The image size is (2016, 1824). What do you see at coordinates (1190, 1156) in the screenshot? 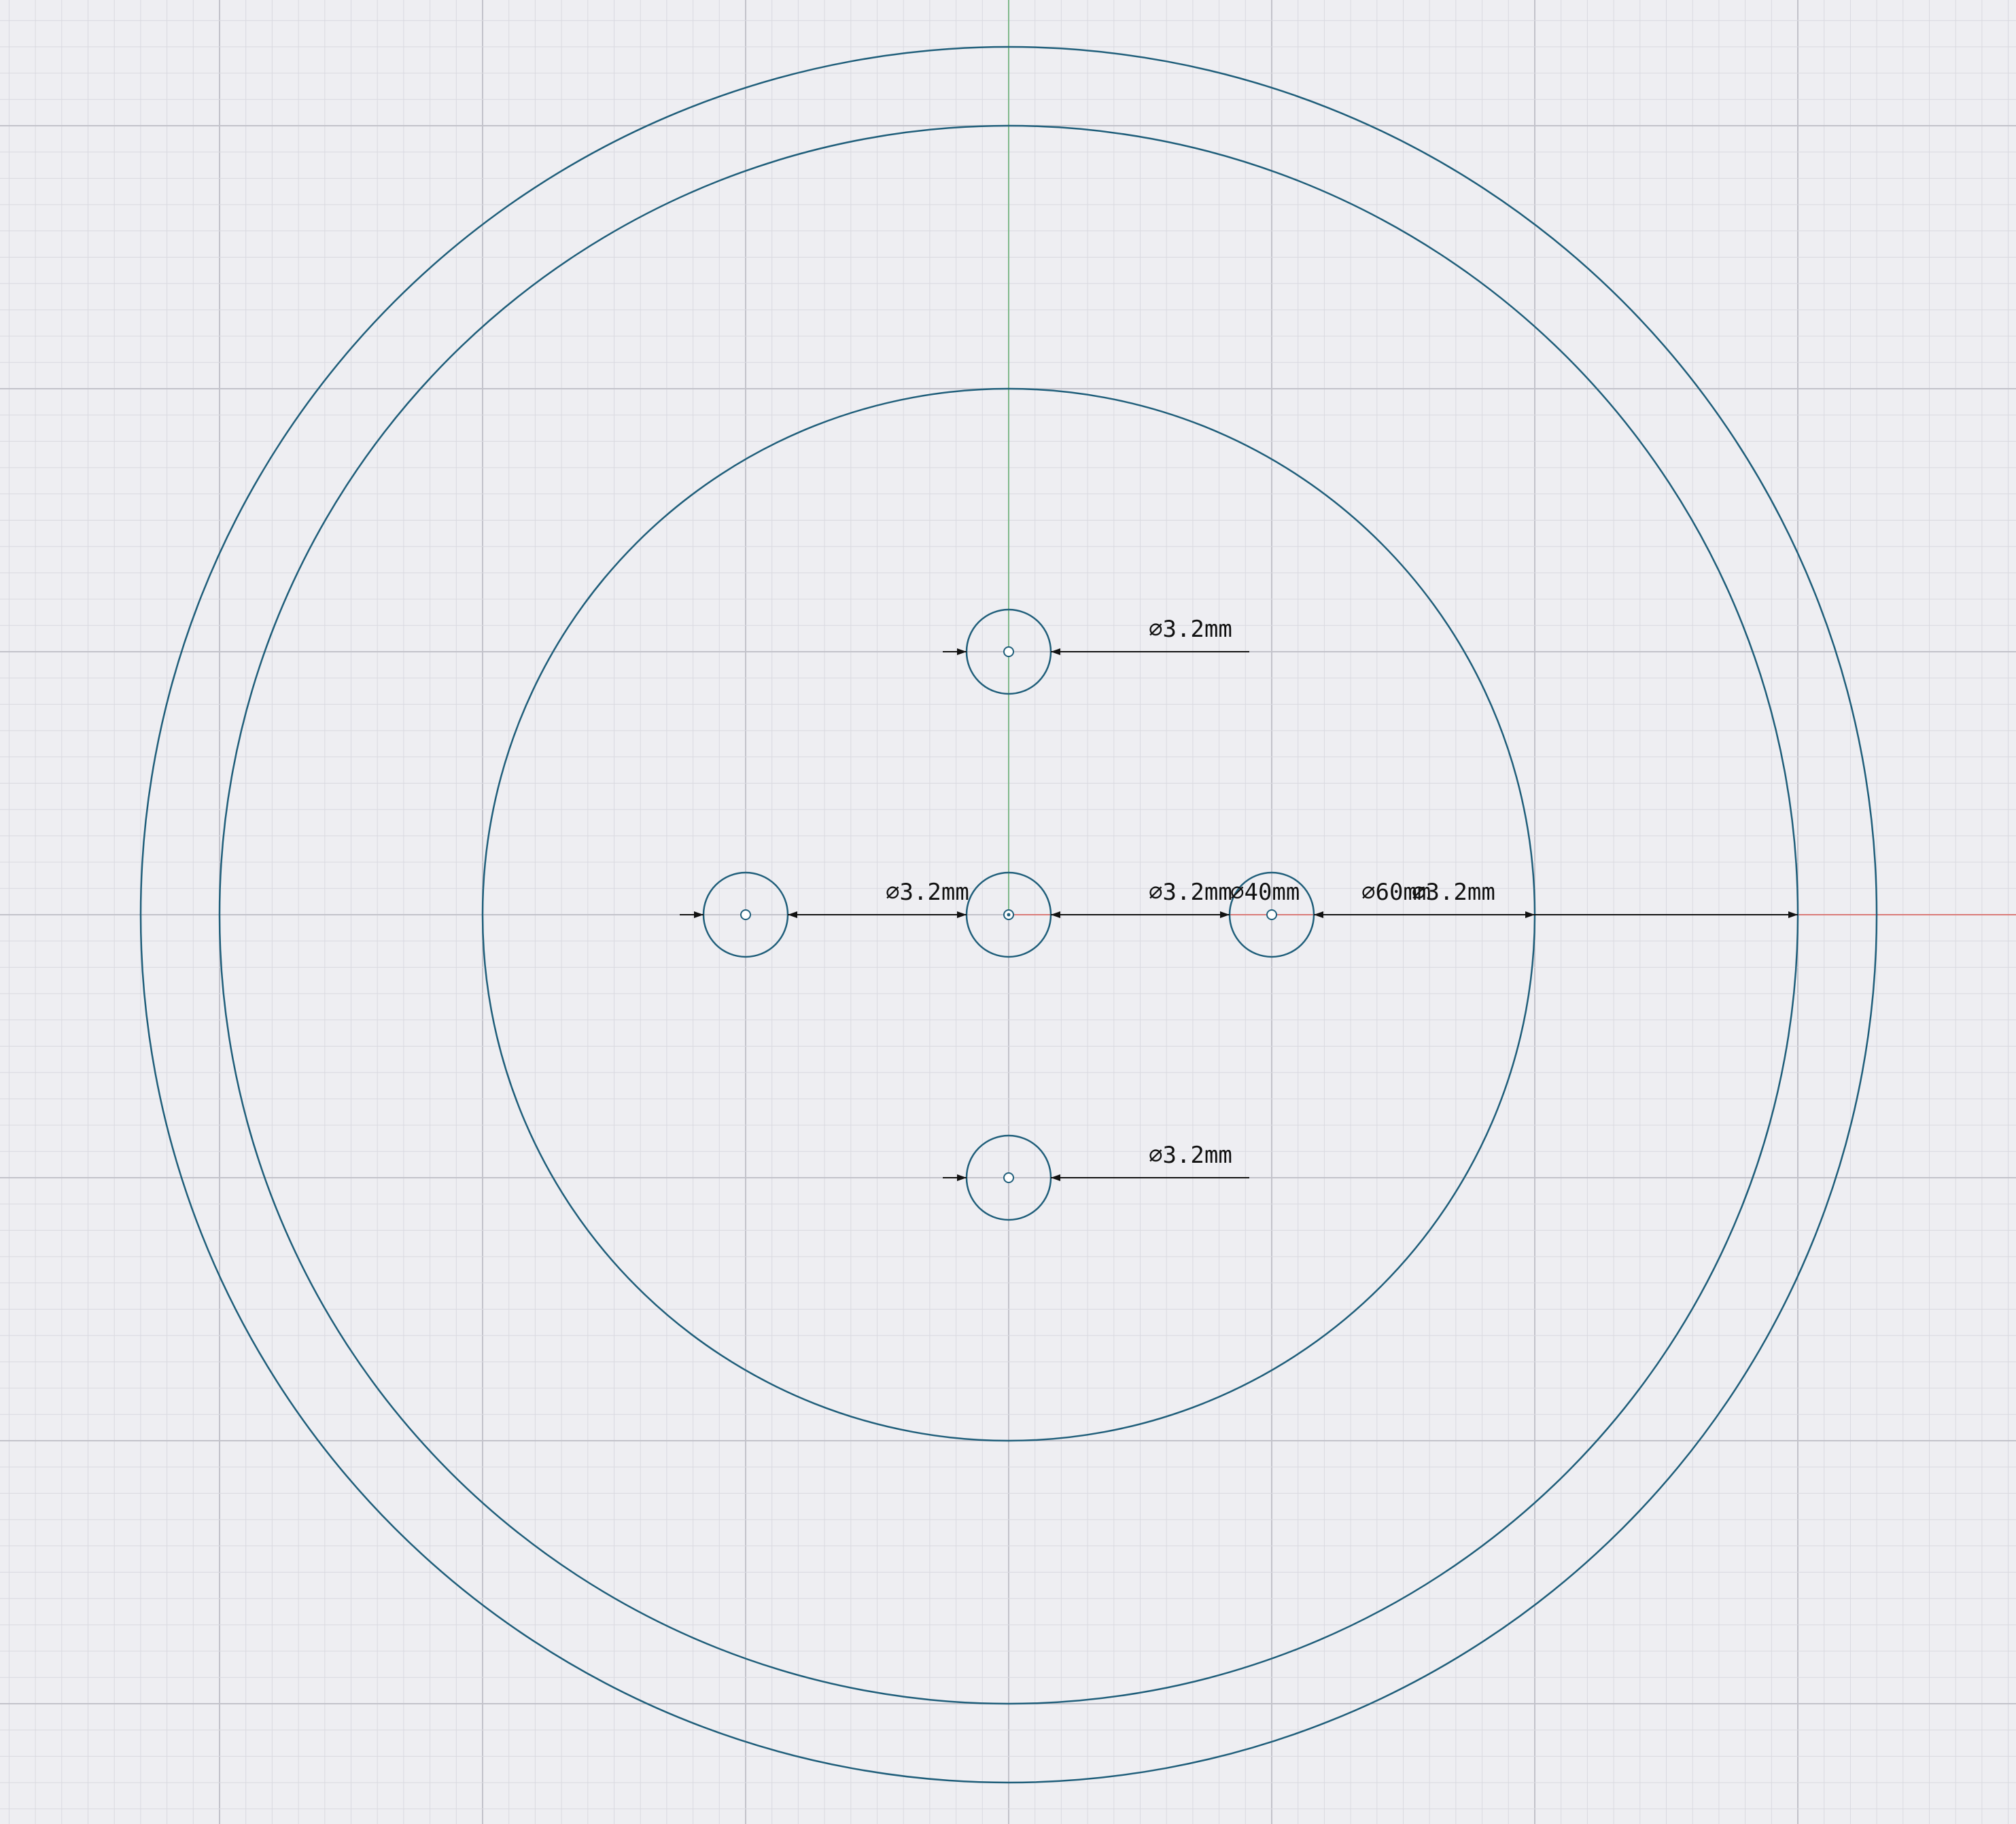
I see `dim-hole-bottom-label: ⌀3.2mm` at bounding box center [1190, 1156].